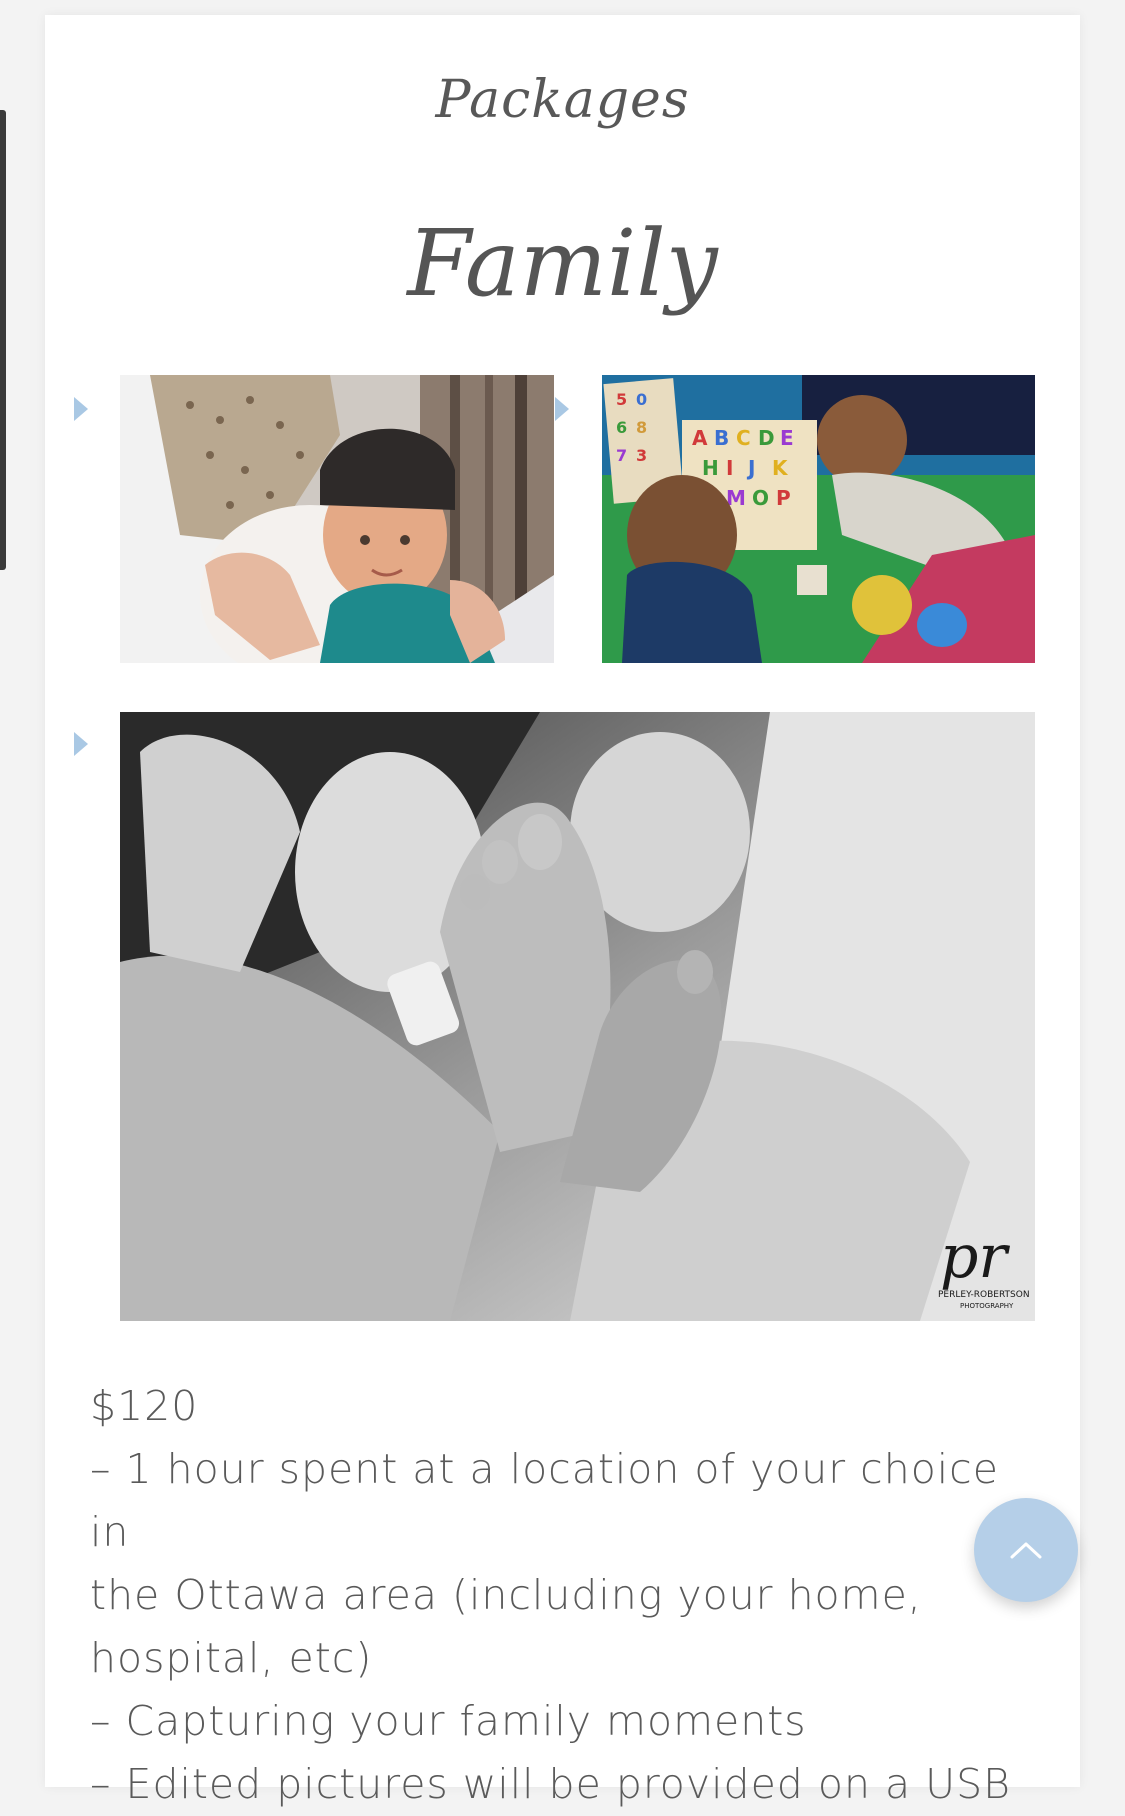  I want to click on side-drawer-handle, so click(3, 340).